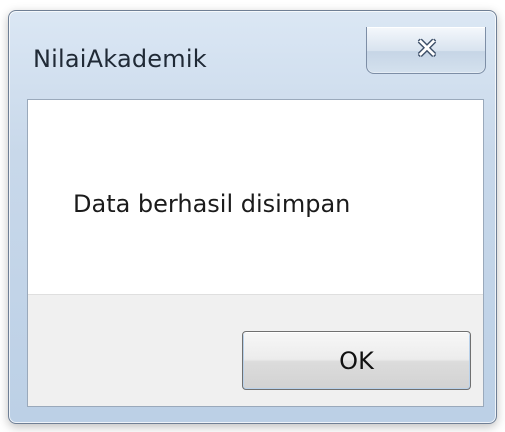  I want to click on window-title: NilaiAkademik, so click(120, 59).